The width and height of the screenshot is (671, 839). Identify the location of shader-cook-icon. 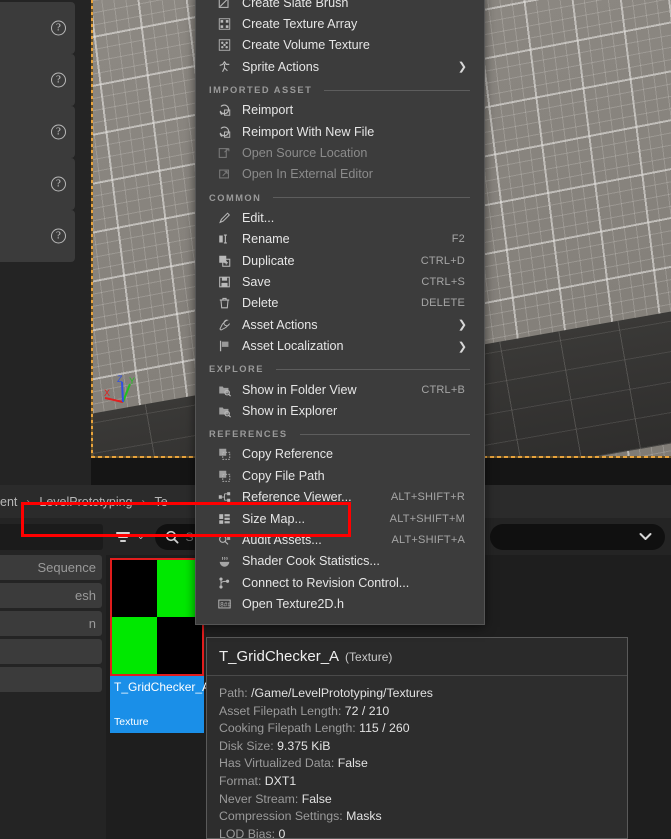
(224, 561).